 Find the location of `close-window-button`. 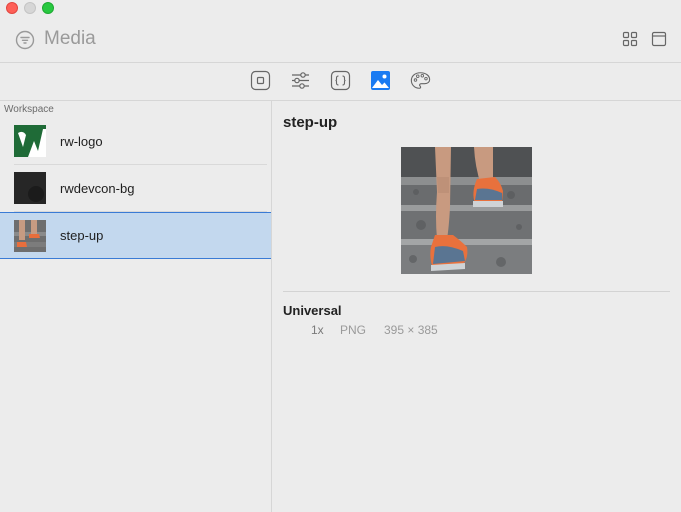

close-window-button is located at coordinates (12, 8).